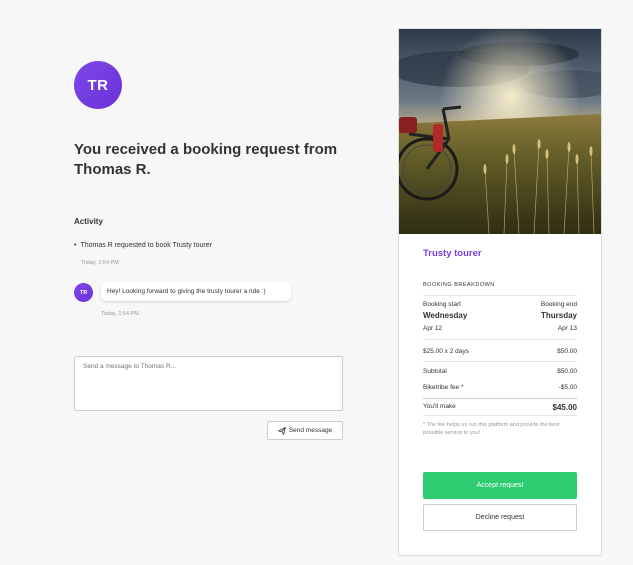 This screenshot has width=633, height=565. I want to click on booking-start-date: Apr 12, so click(433, 328).